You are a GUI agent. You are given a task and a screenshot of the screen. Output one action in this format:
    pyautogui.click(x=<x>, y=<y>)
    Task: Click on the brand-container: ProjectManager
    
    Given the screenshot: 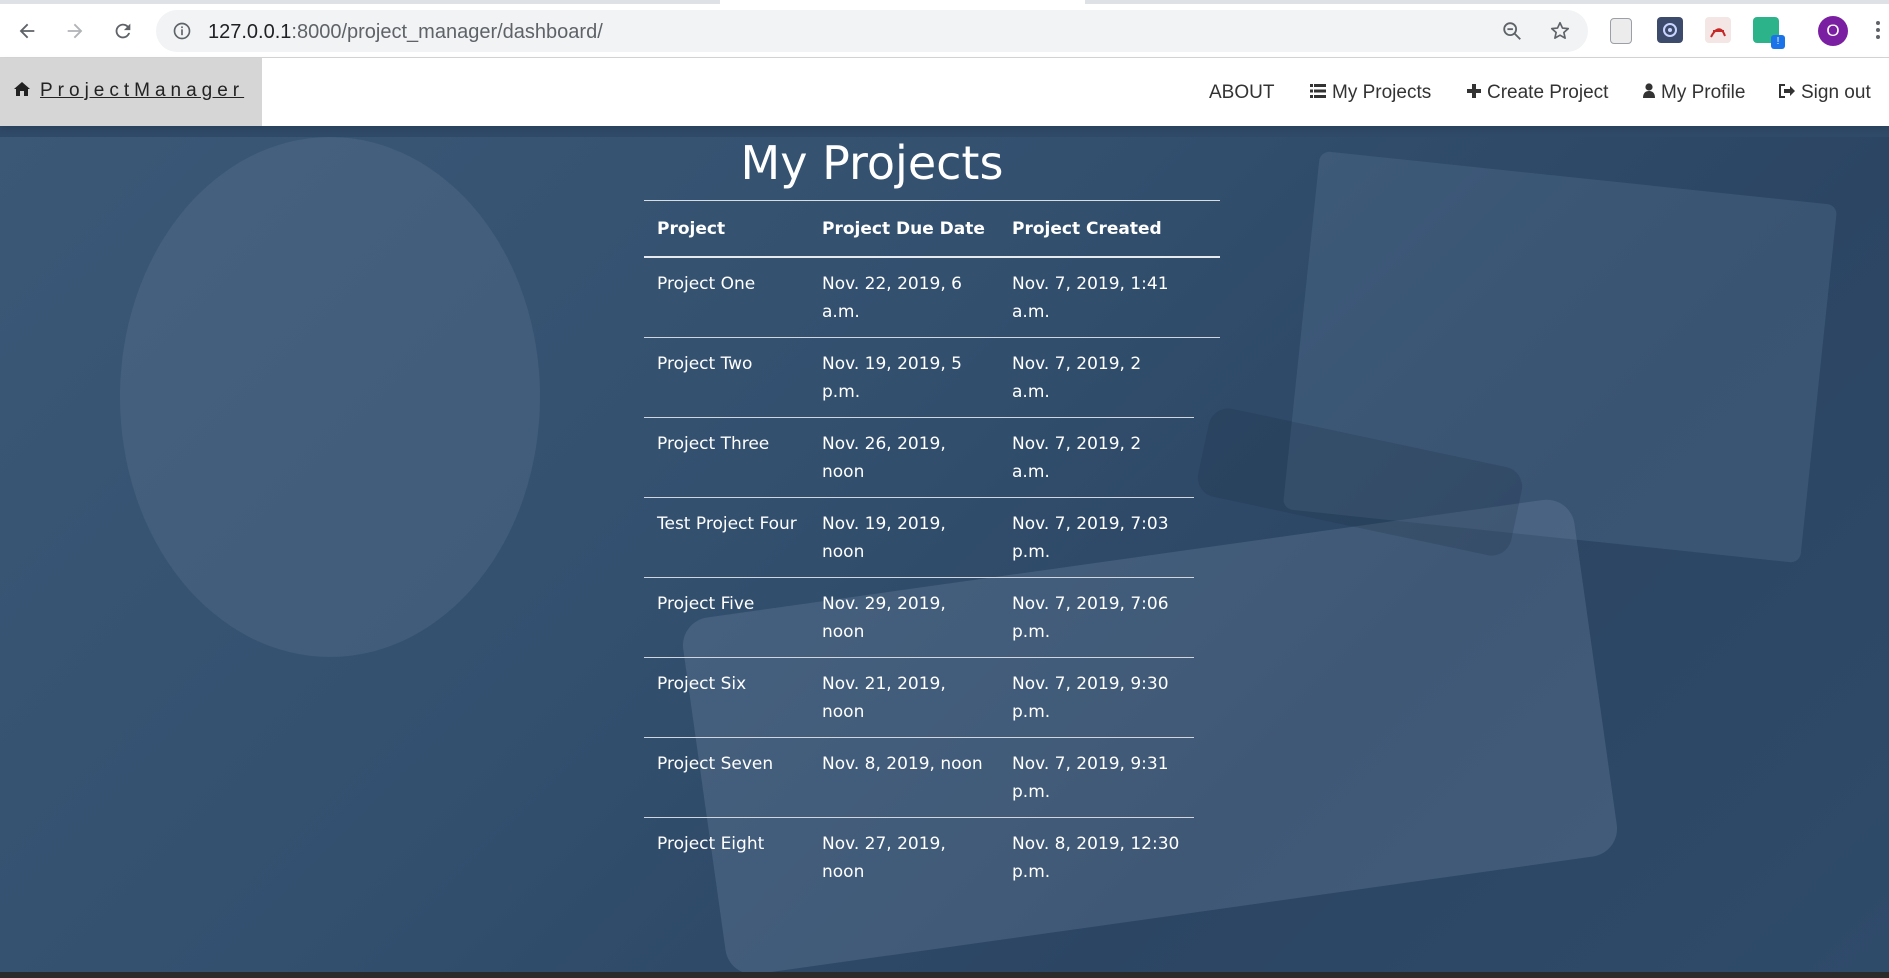 What is the action you would take?
    pyautogui.click(x=131, y=92)
    